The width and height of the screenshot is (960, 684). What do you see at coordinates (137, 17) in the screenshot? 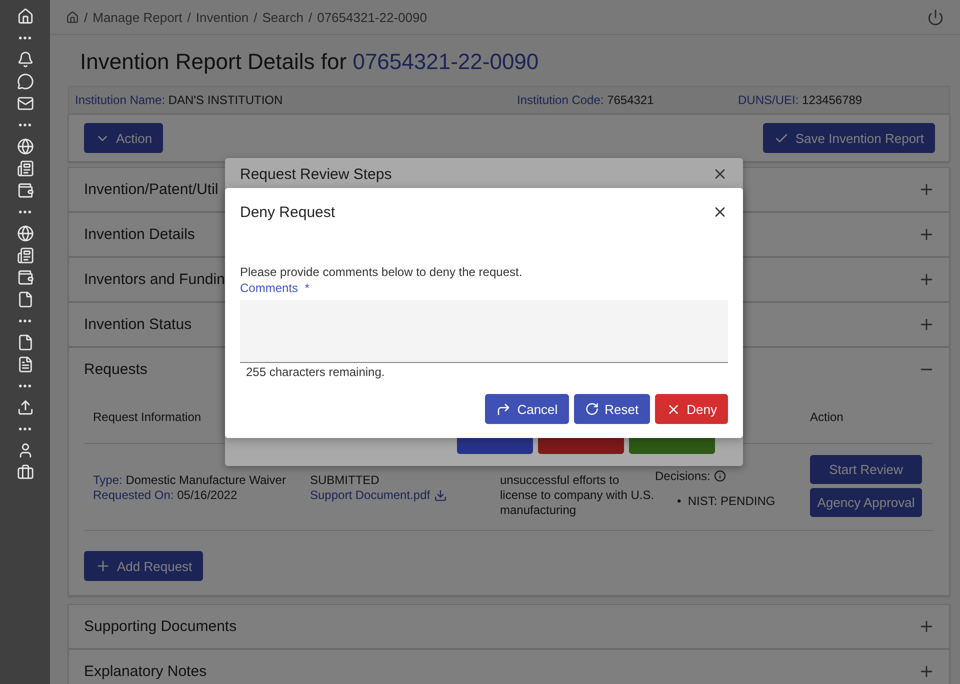
I see `breadcrumb-link: Manage Report` at bounding box center [137, 17].